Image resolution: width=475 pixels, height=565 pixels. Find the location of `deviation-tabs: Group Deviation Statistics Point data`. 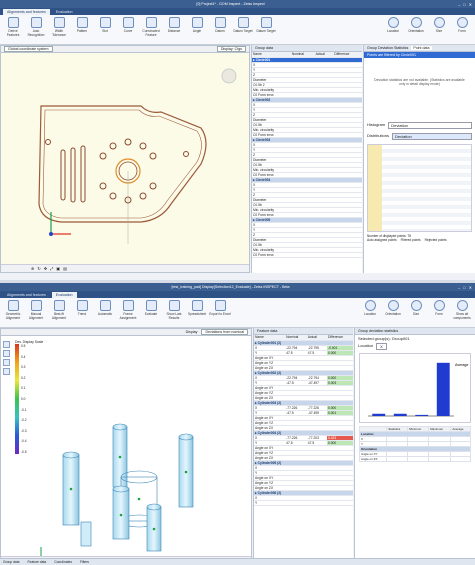

deviation-tabs: Group Deviation Statistics Point data is located at coordinates (419, 48).